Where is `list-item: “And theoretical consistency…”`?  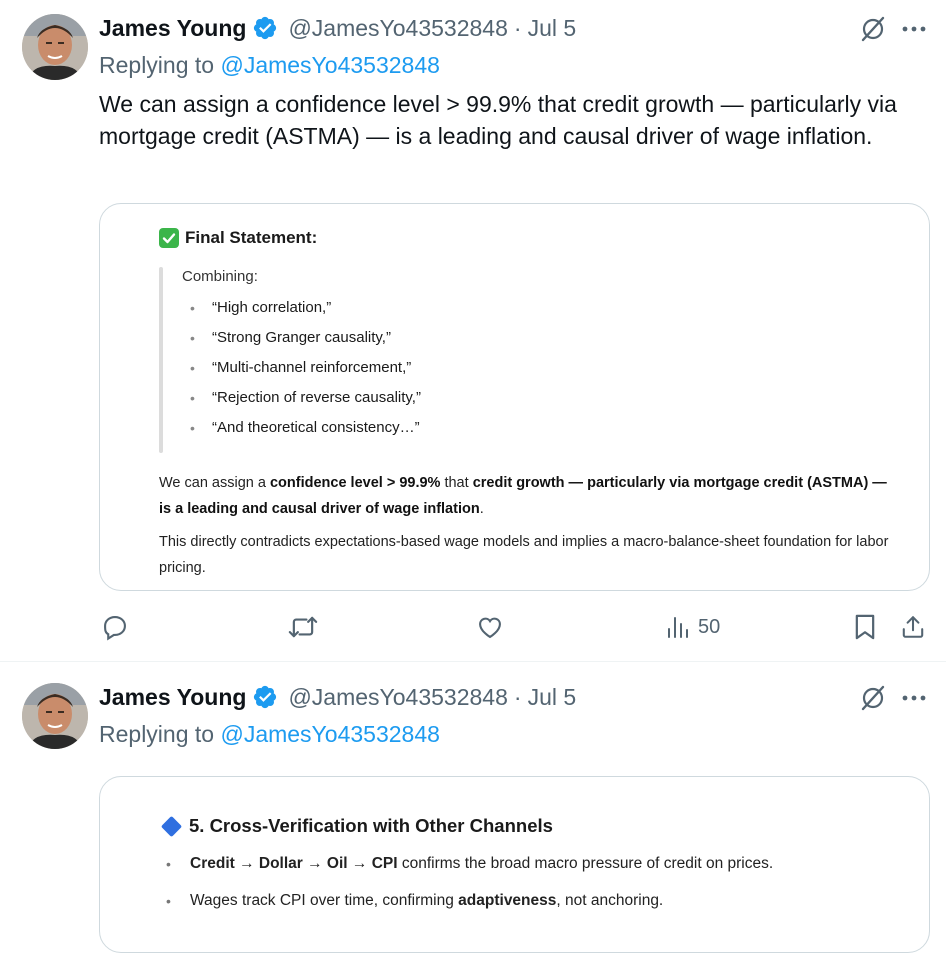 list-item: “And theoretical consistency…” is located at coordinates (305, 433).